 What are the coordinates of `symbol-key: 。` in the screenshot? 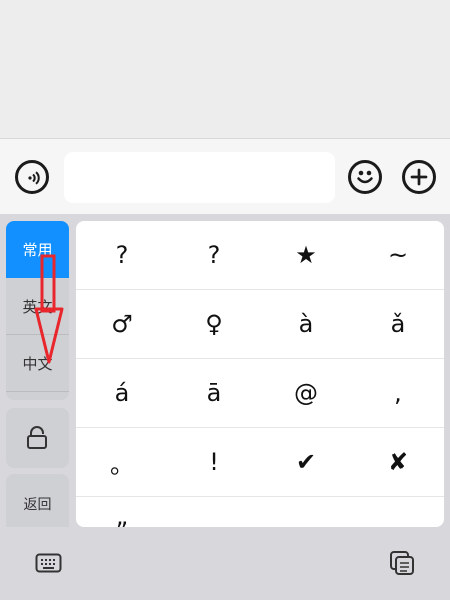 It's located at (122, 462).